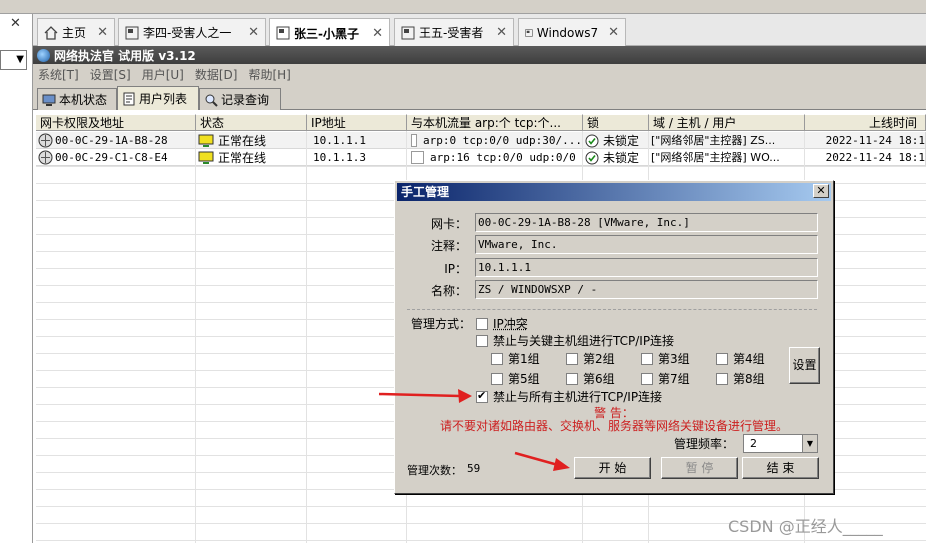 The width and height of the screenshot is (926, 543). What do you see at coordinates (780, 443) in the screenshot?
I see `frequency-select: 2 ▼` at bounding box center [780, 443].